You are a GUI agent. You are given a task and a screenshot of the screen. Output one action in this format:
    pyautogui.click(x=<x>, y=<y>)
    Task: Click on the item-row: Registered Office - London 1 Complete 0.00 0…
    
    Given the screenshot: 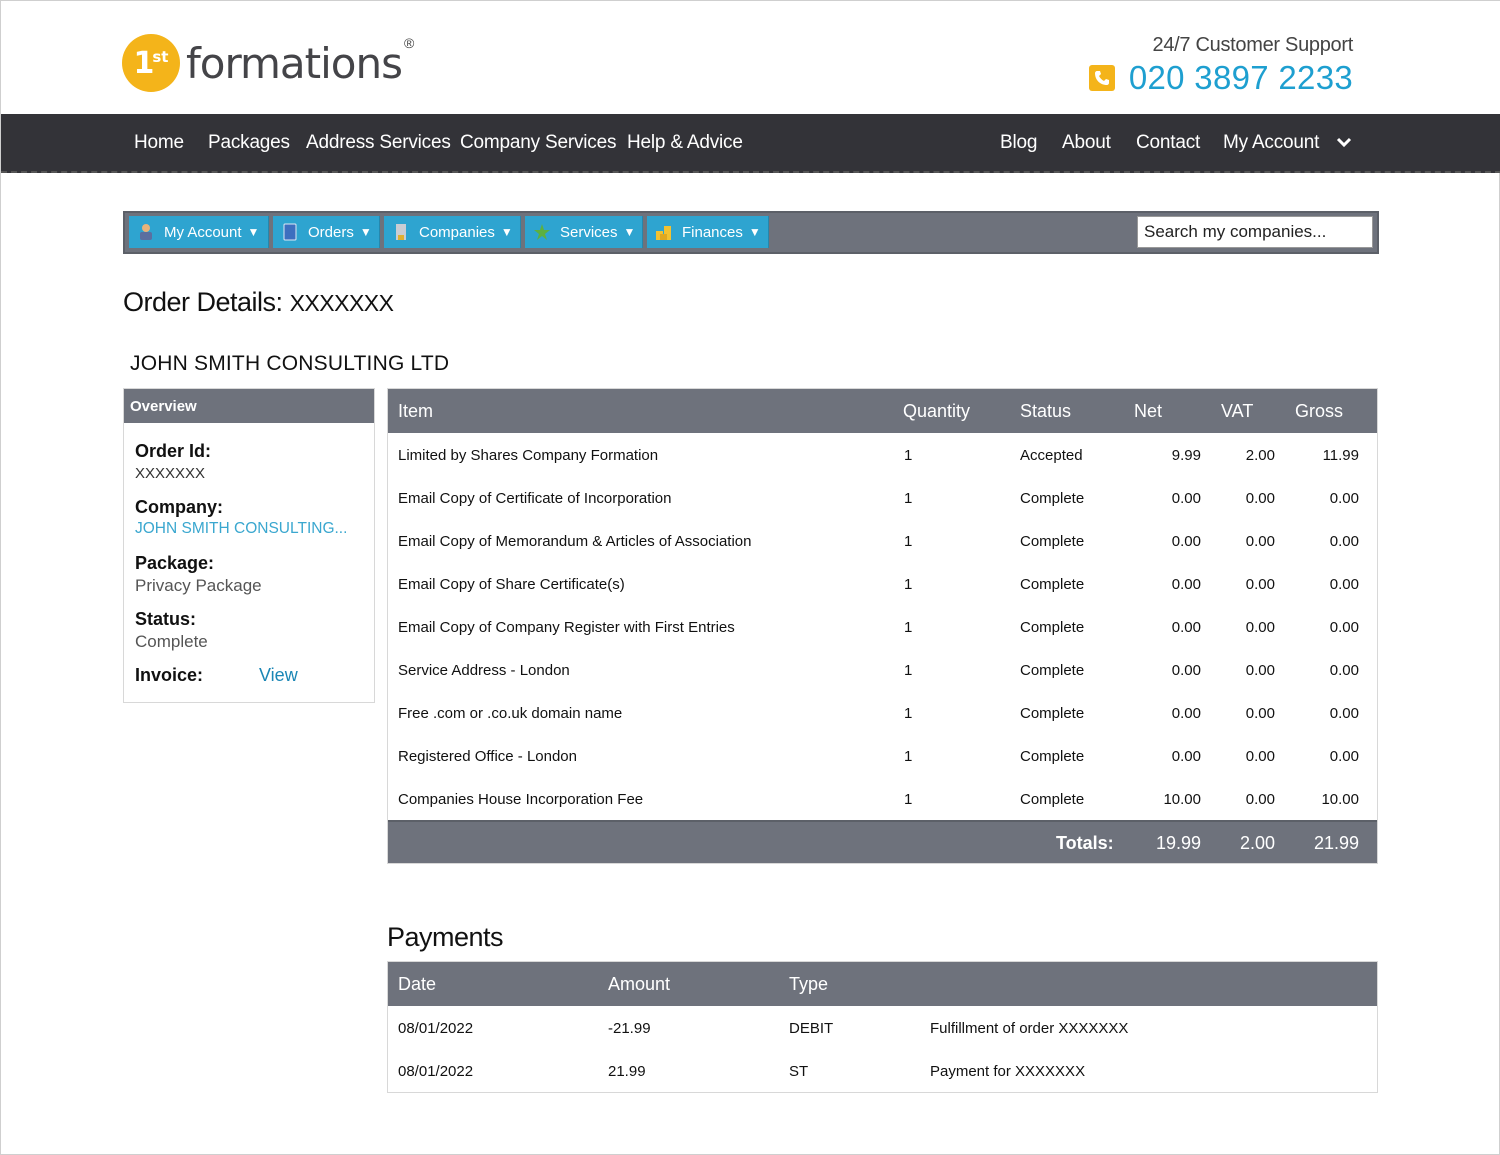 What is the action you would take?
    pyautogui.click(x=882, y=755)
    